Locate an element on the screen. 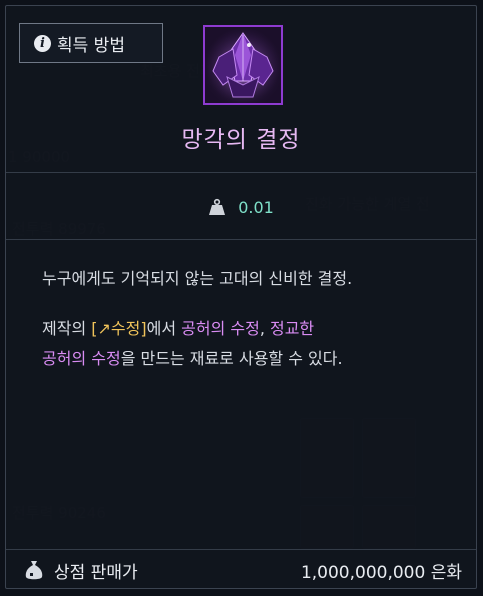  acquisition-method-button: i 획득 방법 is located at coordinates (91, 43).